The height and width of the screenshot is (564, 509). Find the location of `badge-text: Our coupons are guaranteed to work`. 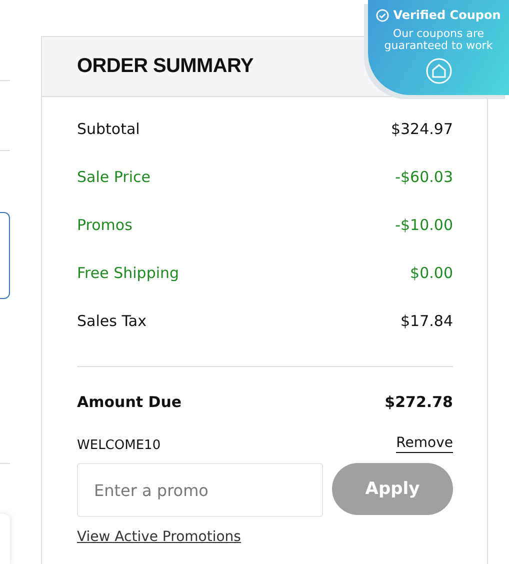

badge-text: Our coupons are guaranteed to work is located at coordinates (438, 40).